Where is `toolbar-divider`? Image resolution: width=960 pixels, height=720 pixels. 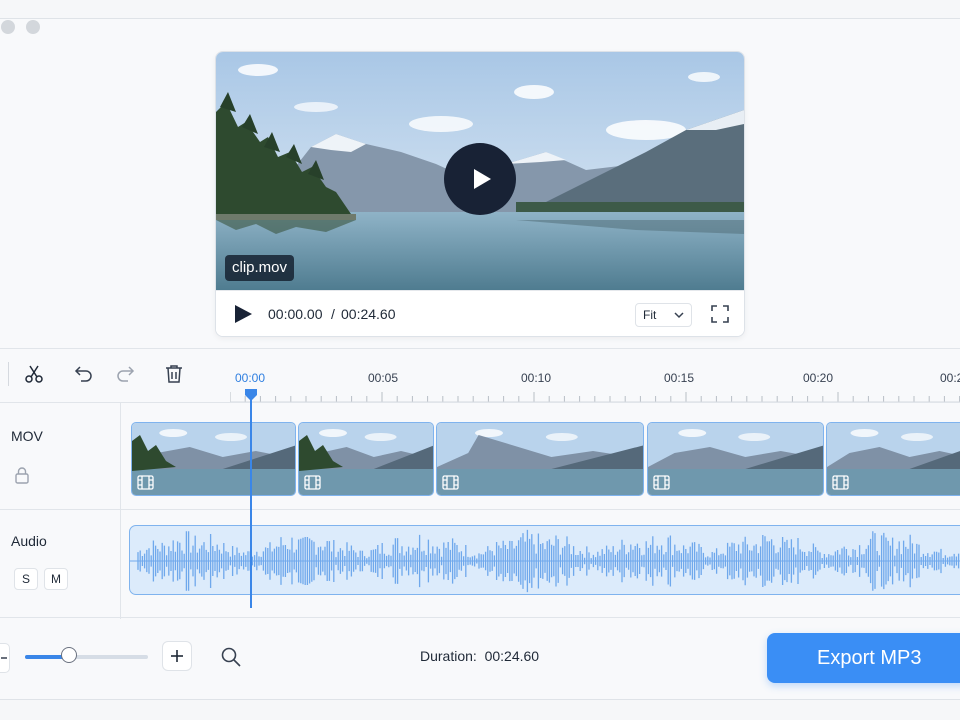
toolbar-divider is located at coordinates (8, 374).